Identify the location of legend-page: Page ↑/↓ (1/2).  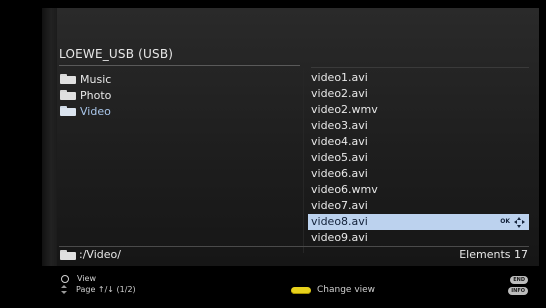
(98, 289).